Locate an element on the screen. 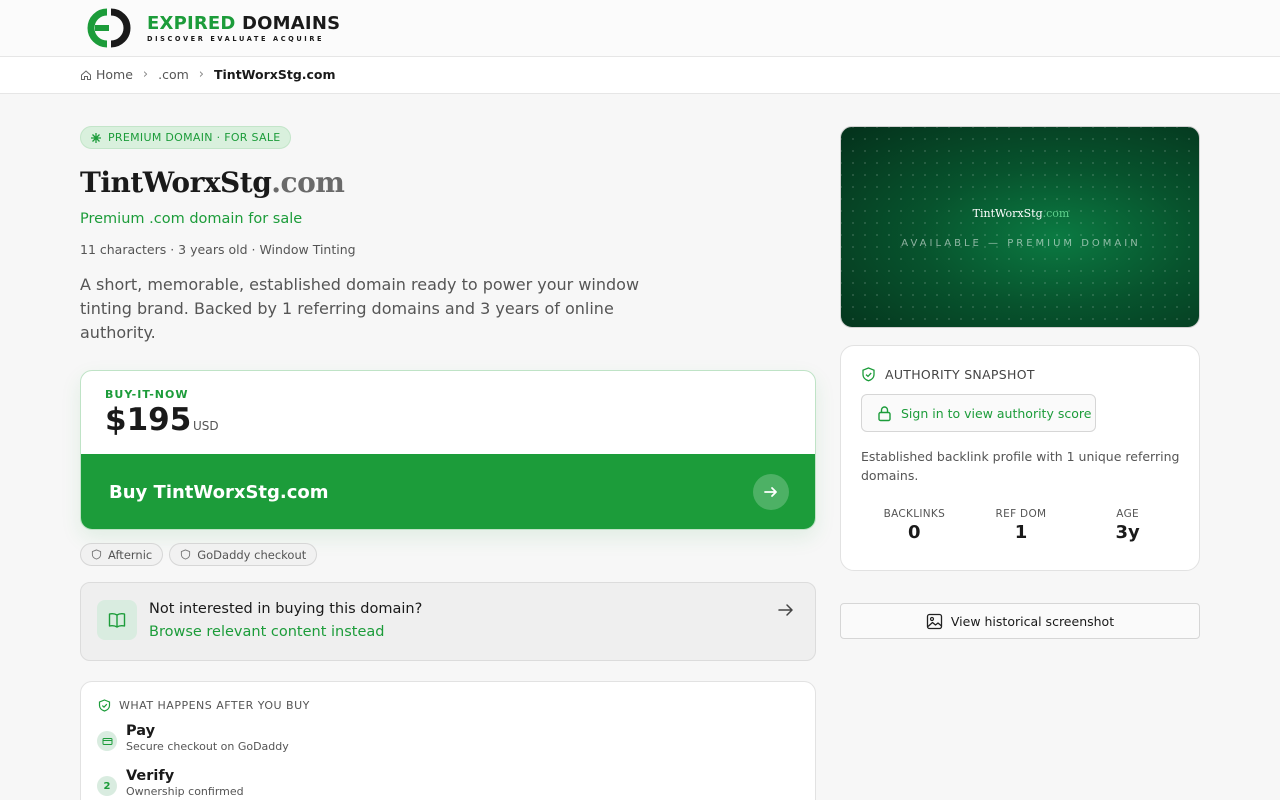  dot-pattern is located at coordinates (1020, 227).